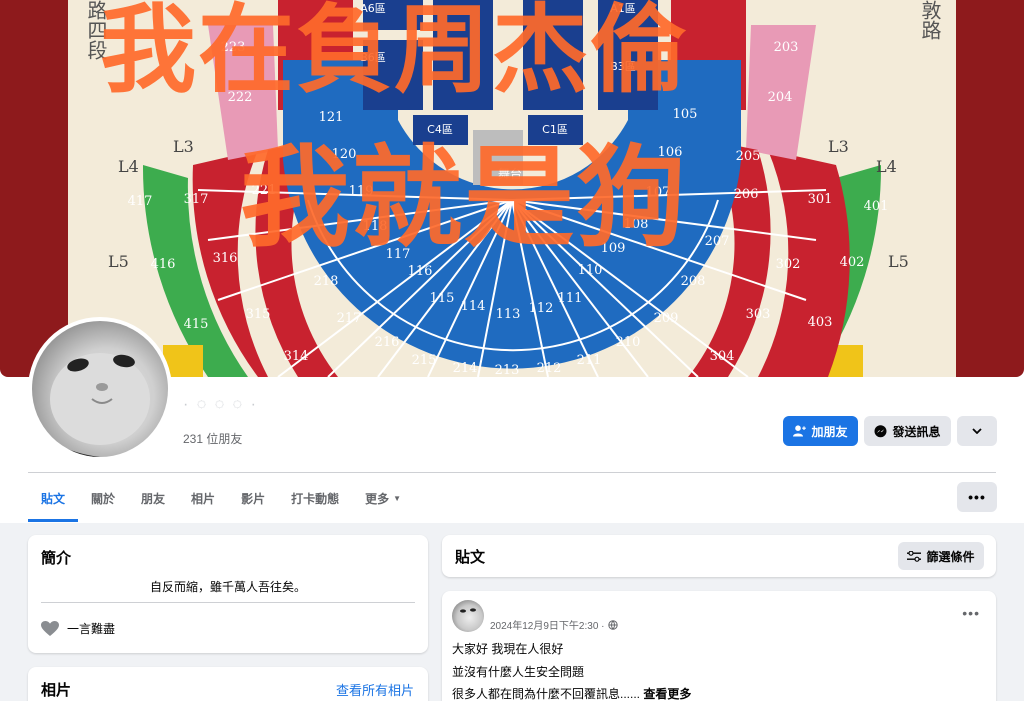 This screenshot has width=1024, height=701. What do you see at coordinates (225, 258) in the screenshot?
I see `svg-text: 316` at bounding box center [225, 258].